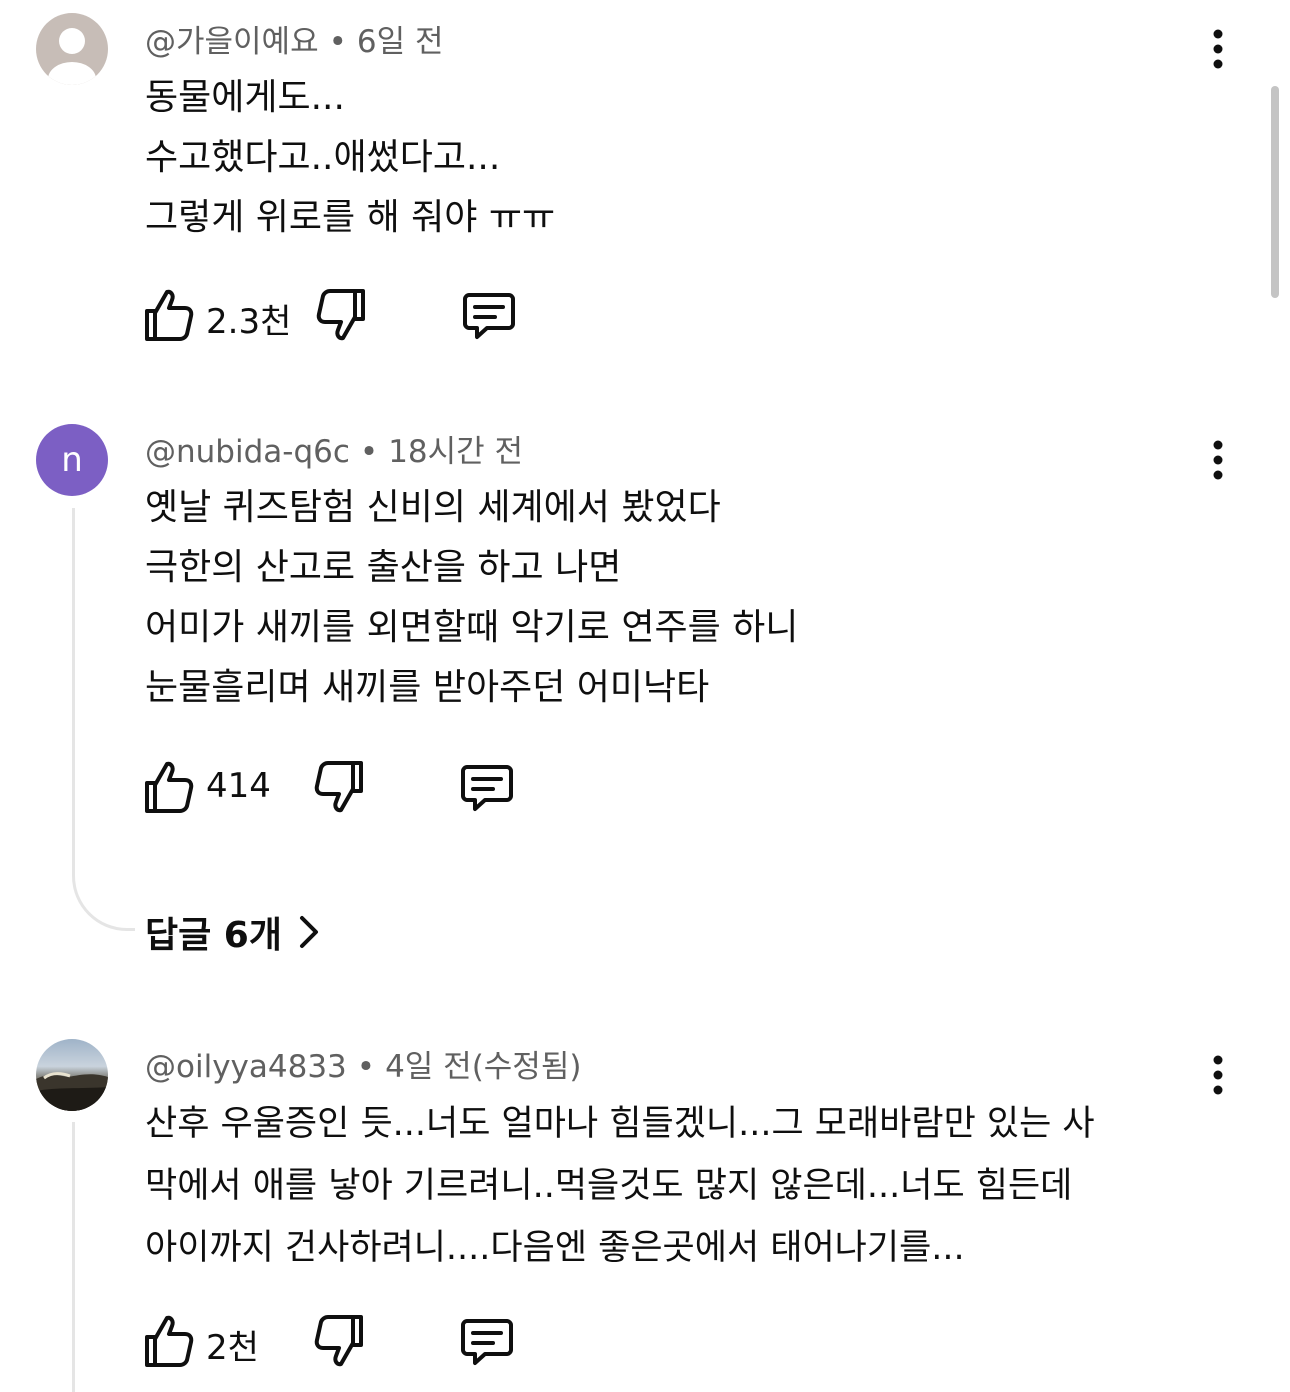 The height and width of the screenshot is (1392, 1290). What do you see at coordinates (308, 932) in the screenshot?
I see `chevron-right-icon` at bounding box center [308, 932].